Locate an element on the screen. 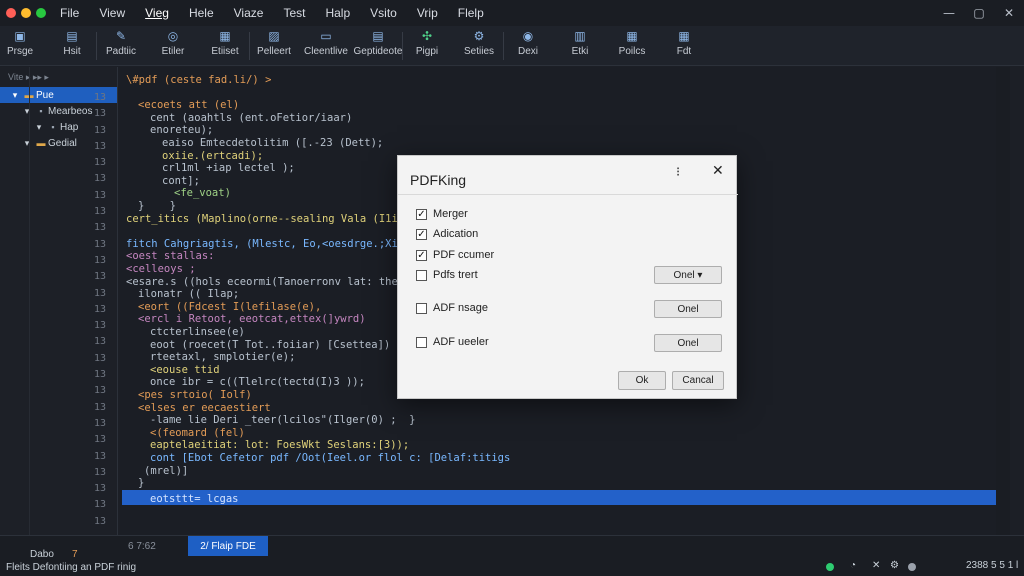 The height and width of the screenshot is (576, 1024). minimize-window-light is located at coordinates (26, 13).